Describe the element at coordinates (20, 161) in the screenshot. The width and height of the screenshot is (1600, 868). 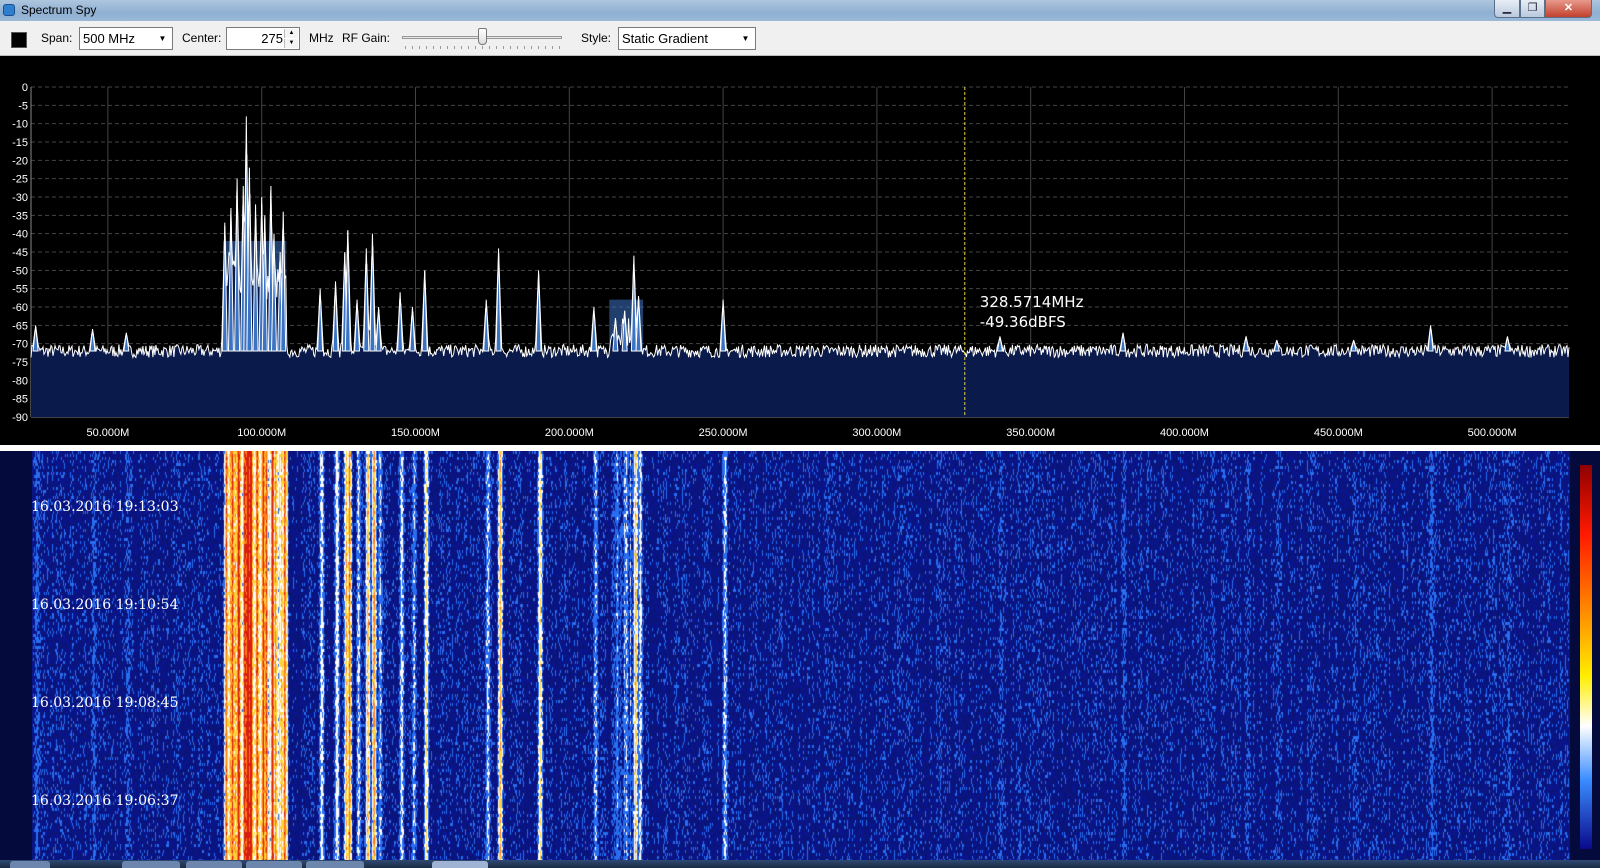
I see `y-tick-label: -20` at that location.